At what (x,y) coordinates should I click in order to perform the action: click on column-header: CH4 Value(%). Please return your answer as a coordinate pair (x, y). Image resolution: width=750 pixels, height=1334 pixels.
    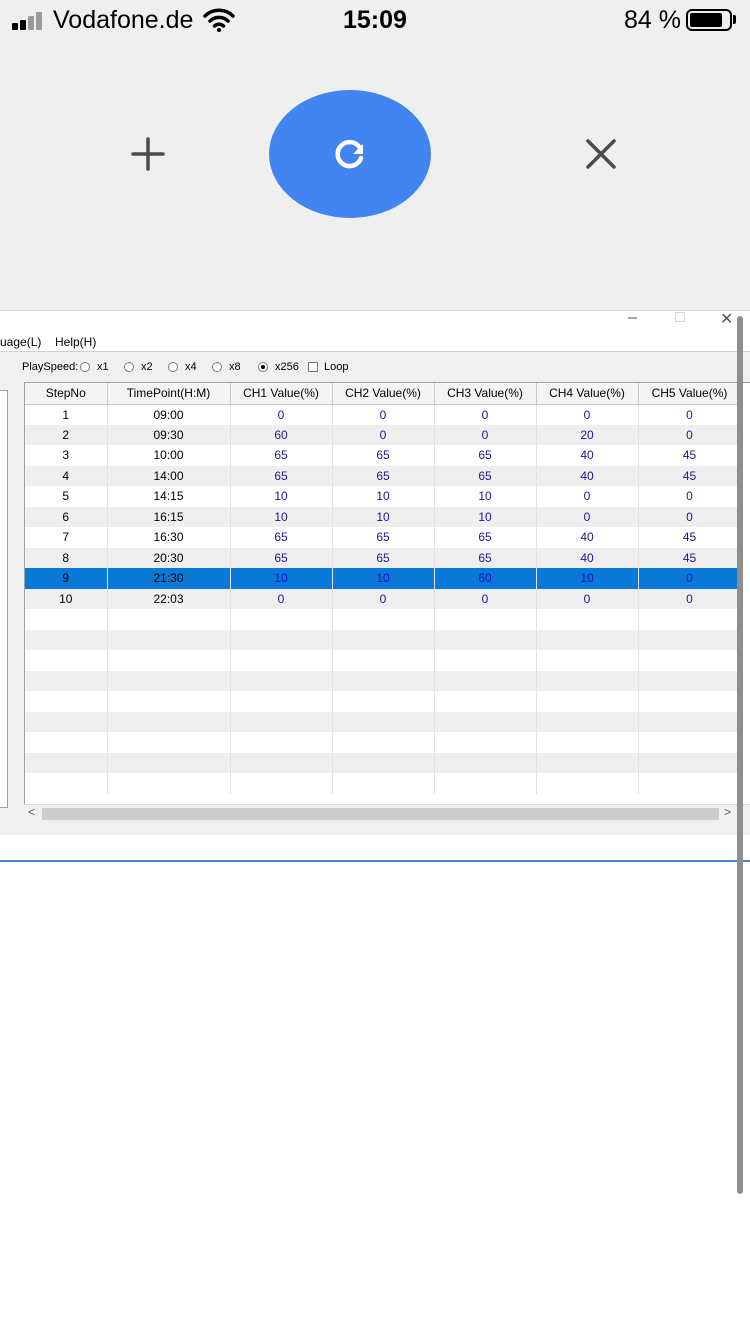
    Looking at the image, I should click on (587, 394).